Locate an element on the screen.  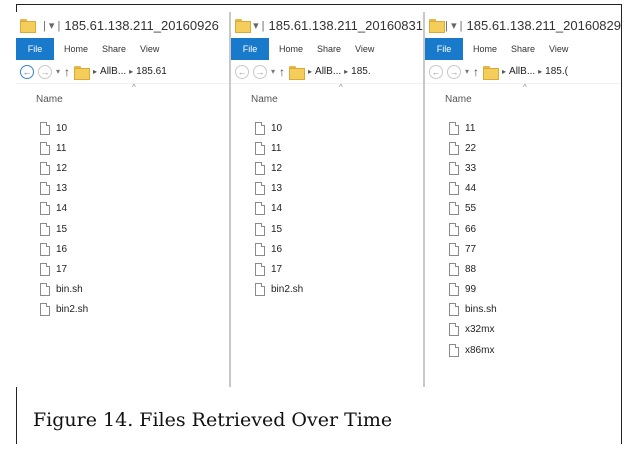
file-name: 10 is located at coordinates (277, 128).